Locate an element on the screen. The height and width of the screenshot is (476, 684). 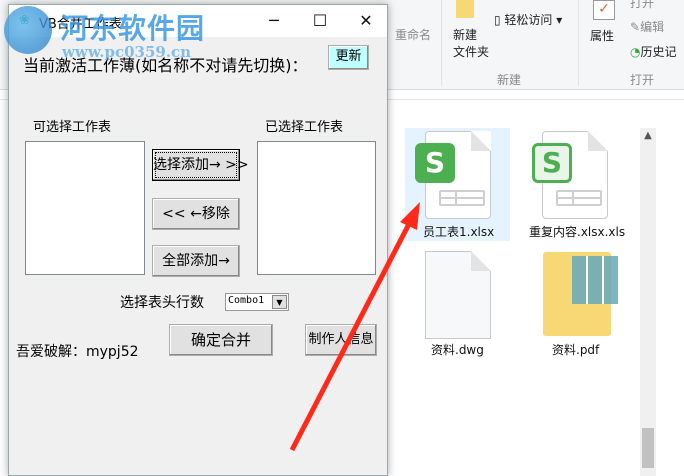
red-arrow-annotation is located at coordinates (354, 327).